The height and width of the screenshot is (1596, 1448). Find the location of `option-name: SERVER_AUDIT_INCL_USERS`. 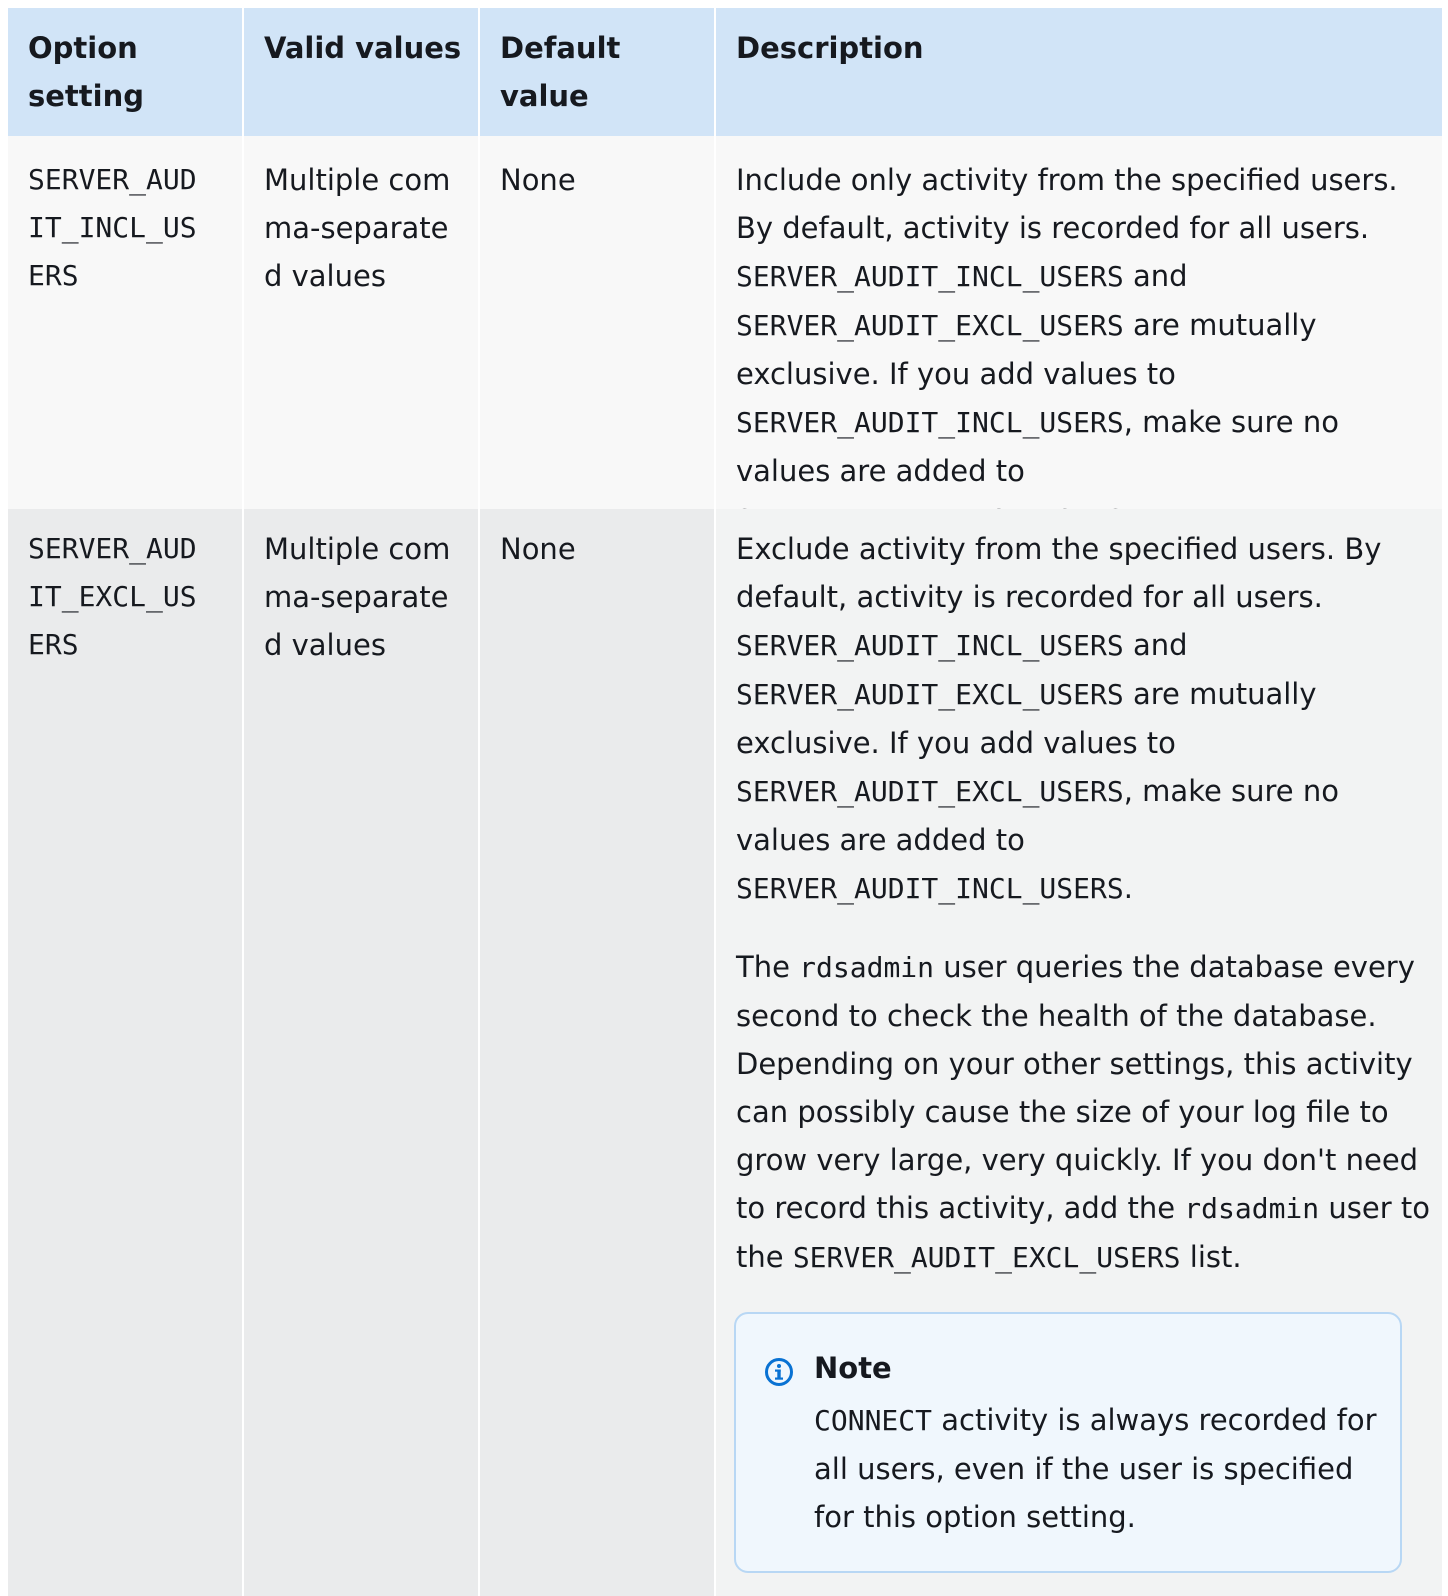

option-name: SERVER_AUDIT_INCL_USERS is located at coordinates (112, 227).